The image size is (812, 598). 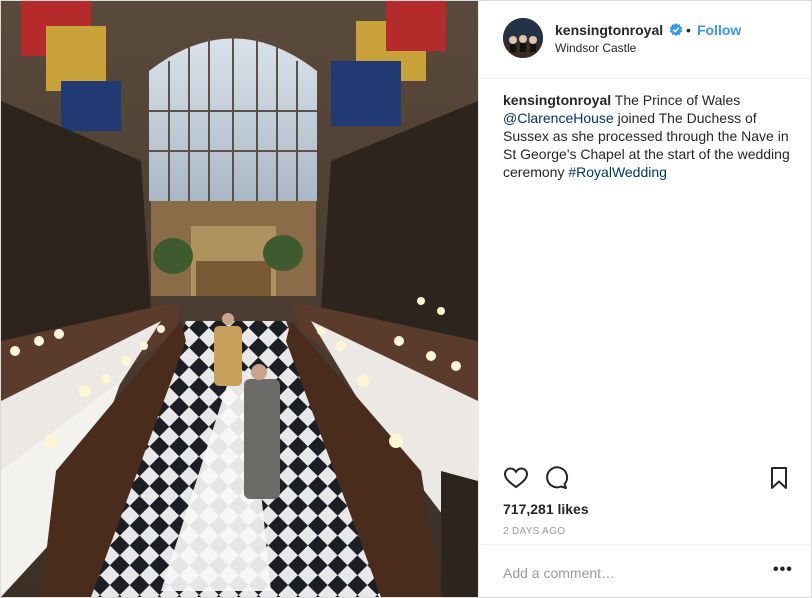 What do you see at coordinates (617, 172) in the screenshot?
I see `hashtag-link: #RoyalWedding` at bounding box center [617, 172].